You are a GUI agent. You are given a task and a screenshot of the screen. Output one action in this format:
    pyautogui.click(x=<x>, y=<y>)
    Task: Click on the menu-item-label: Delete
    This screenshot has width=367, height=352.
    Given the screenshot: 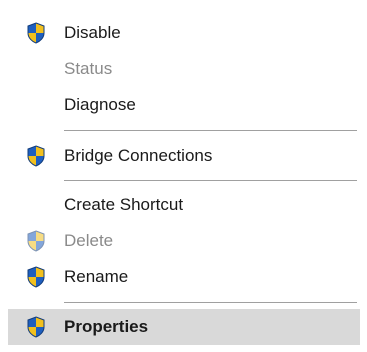 What is the action you would take?
    pyautogui.click(x=89, y=240)
    